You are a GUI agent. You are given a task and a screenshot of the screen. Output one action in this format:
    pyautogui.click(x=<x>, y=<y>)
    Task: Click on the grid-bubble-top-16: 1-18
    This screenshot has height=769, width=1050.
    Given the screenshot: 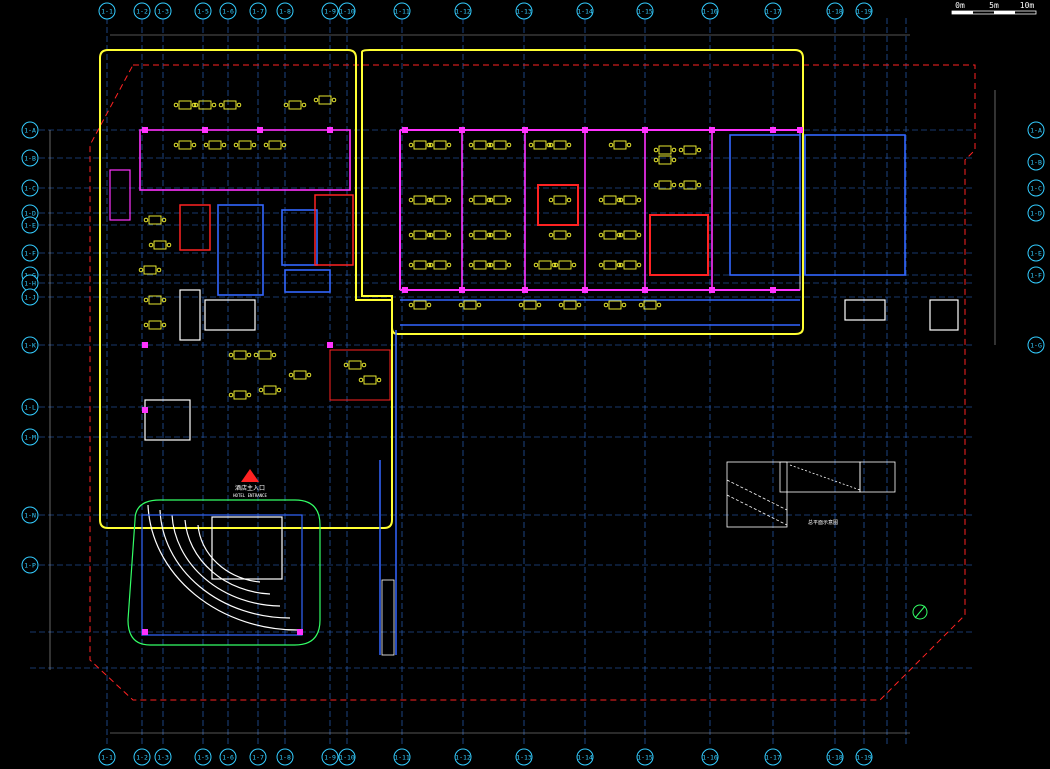 What is the action you would take?
    pyautogui.click(x=835, y=11)
    